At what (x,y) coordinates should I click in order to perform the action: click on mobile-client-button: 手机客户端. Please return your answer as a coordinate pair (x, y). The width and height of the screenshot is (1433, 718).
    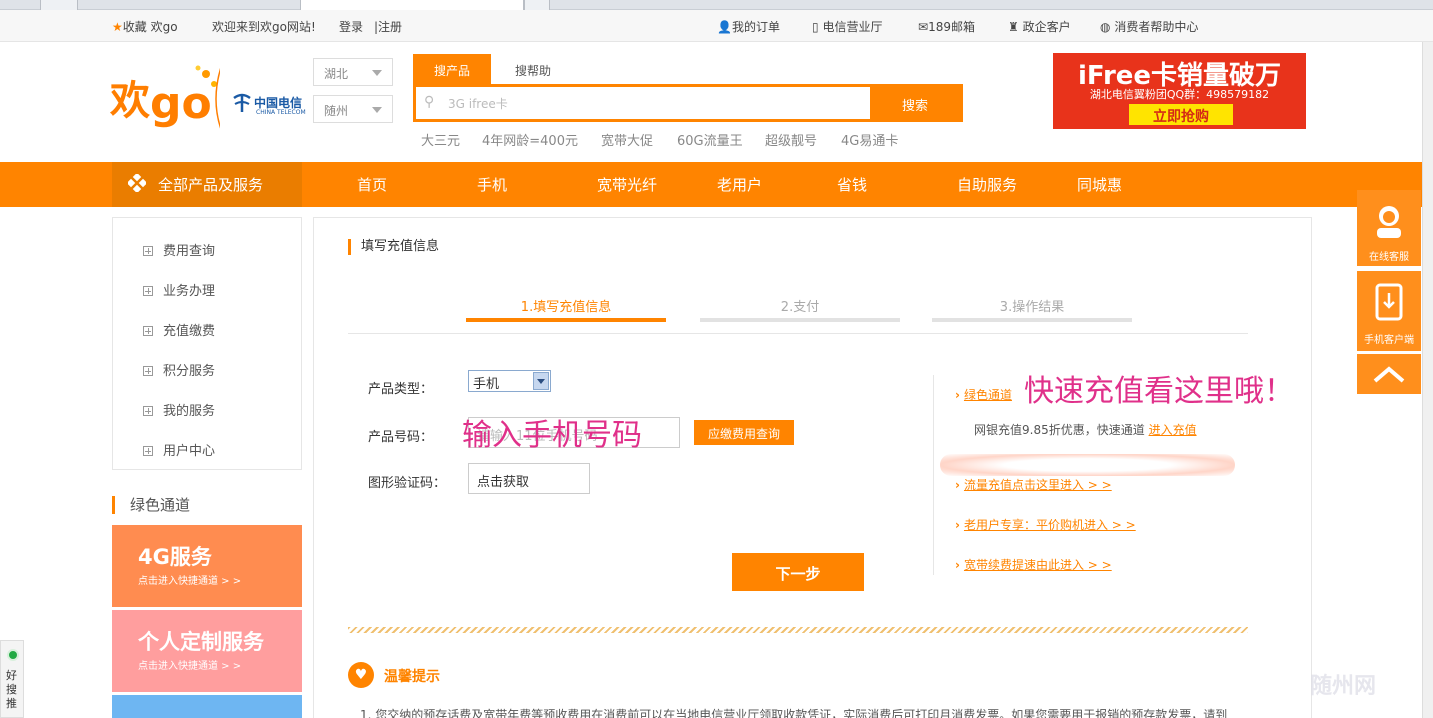
    Looking at the image, I should click on (1389, 311).